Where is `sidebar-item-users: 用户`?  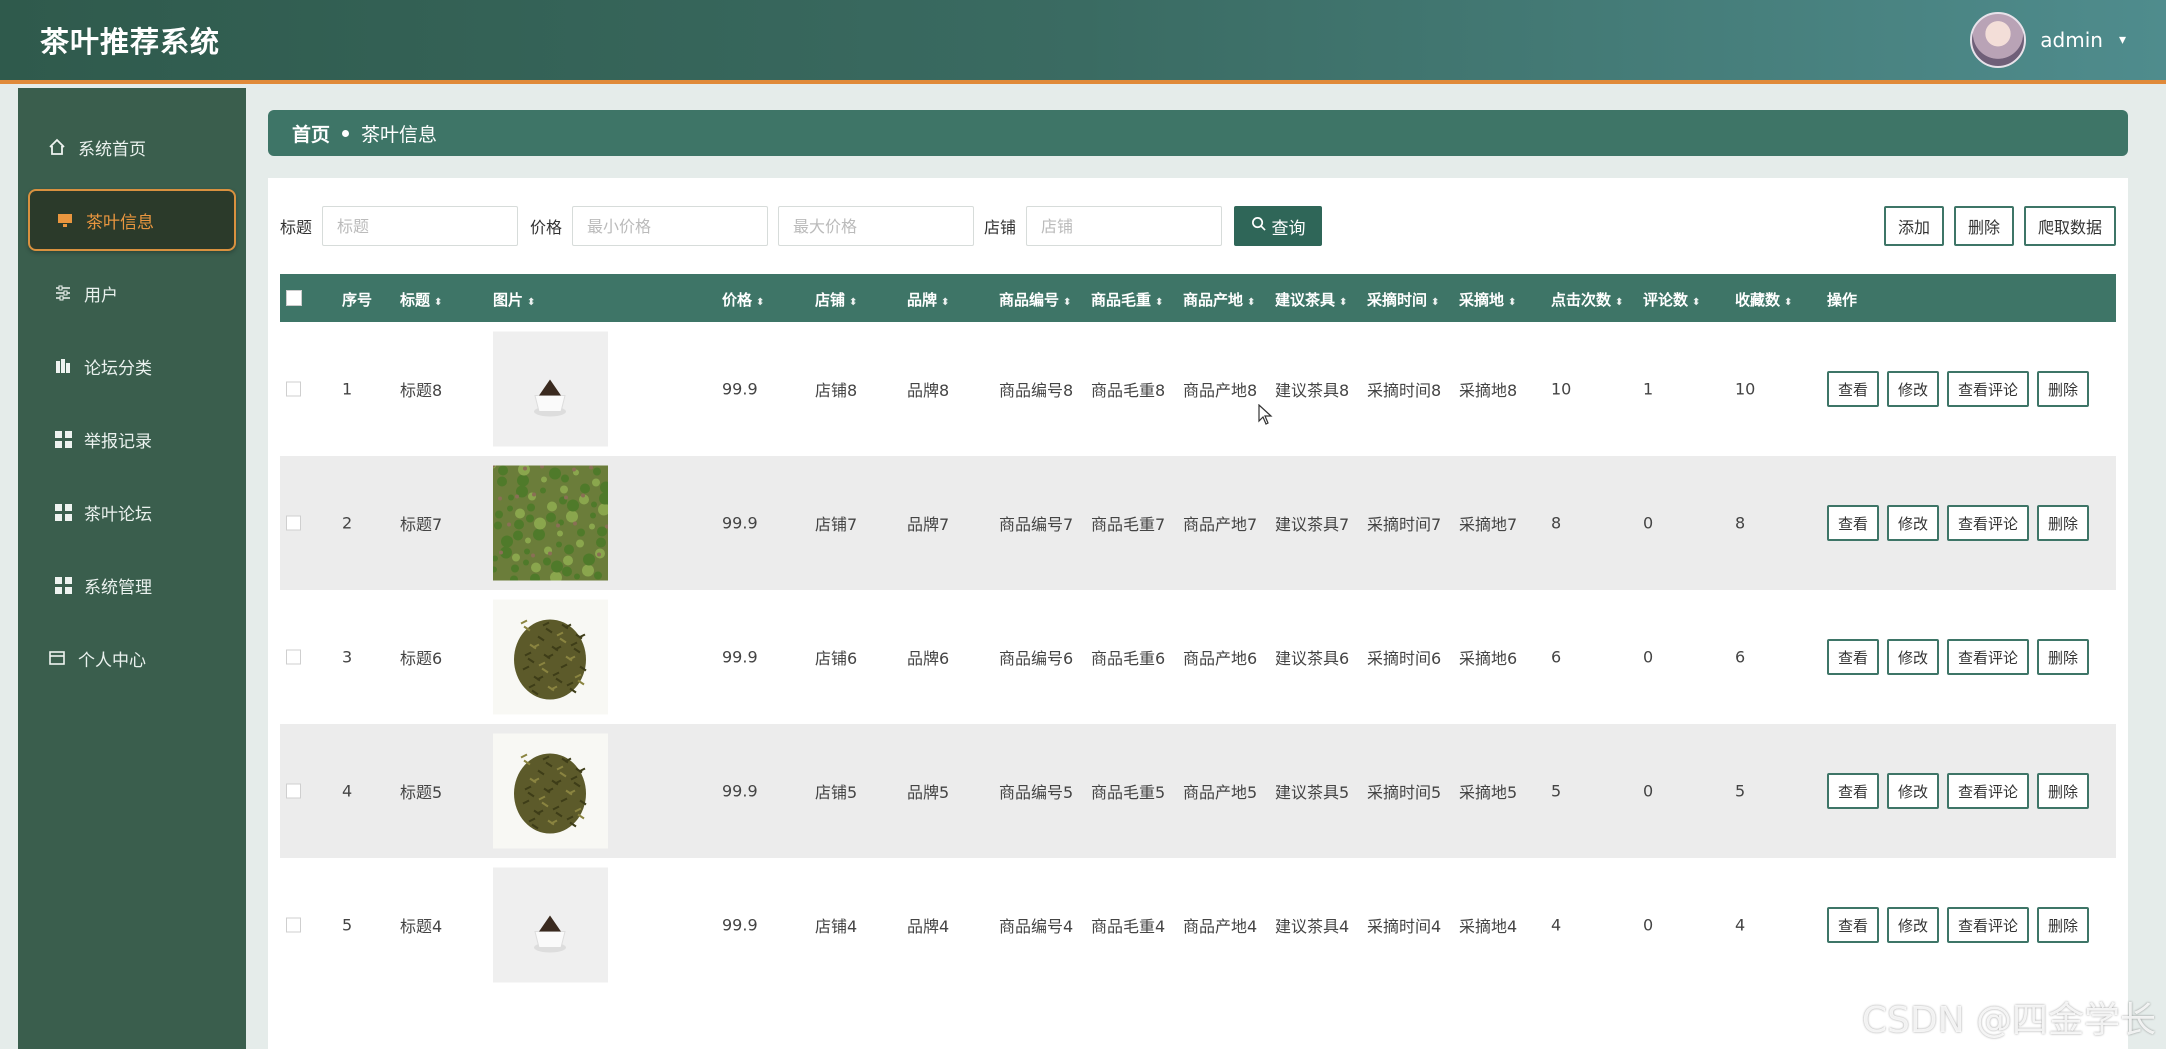
sidebar-item-users: 用户 is located at coordinates (132, 293).